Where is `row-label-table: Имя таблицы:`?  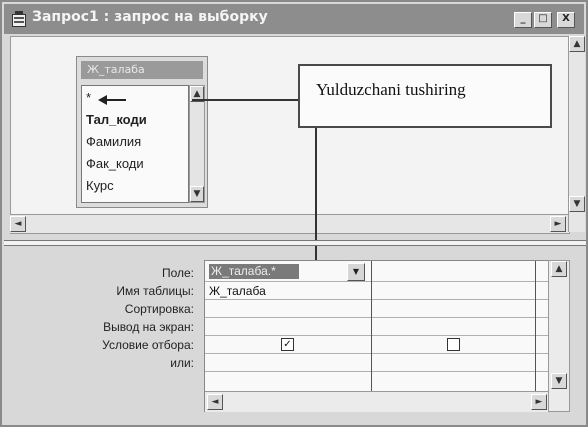
row-label-table: Имя таблицы: is located at coordinates (155, 291).